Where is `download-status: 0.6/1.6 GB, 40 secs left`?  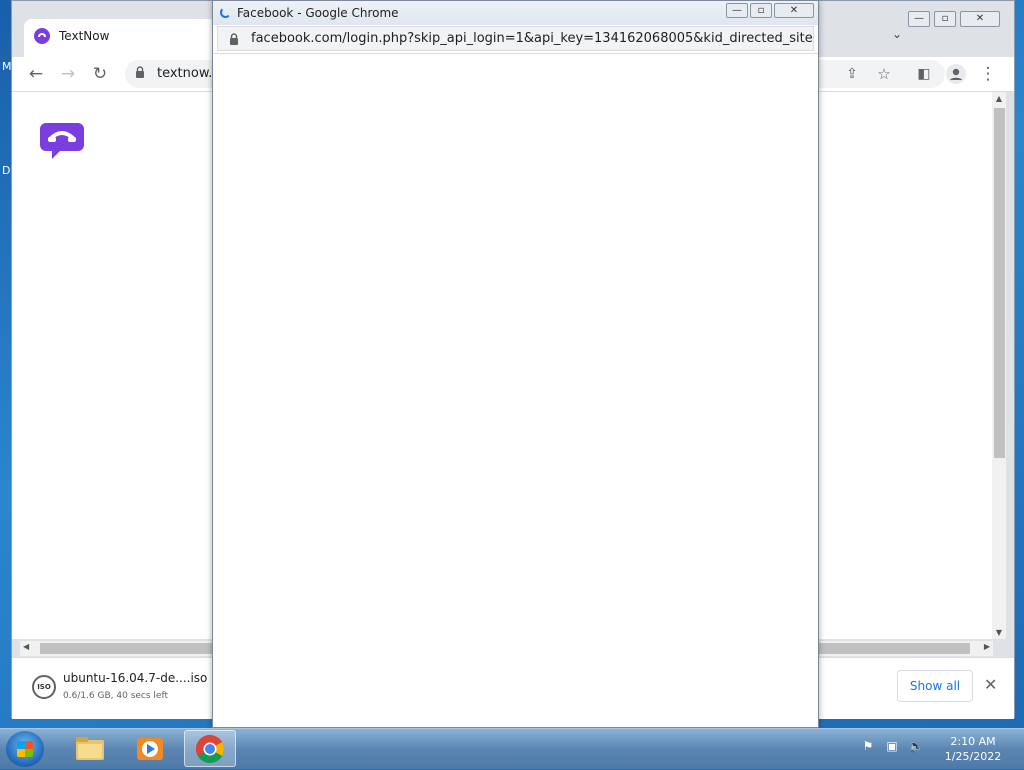
download-status: 0.6/1.6 GB, 40 secs left is located at coordinates (116, 696).